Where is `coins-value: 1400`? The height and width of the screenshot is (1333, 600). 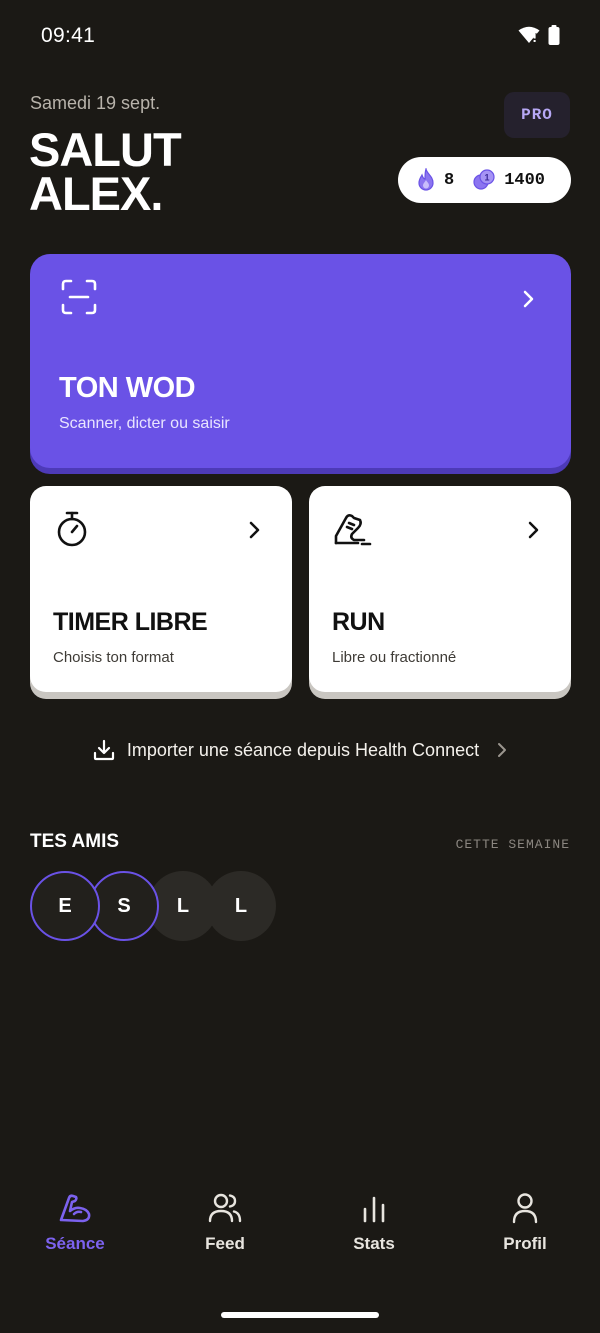 coins-value: 1400 is located at coordinates (525, 180).